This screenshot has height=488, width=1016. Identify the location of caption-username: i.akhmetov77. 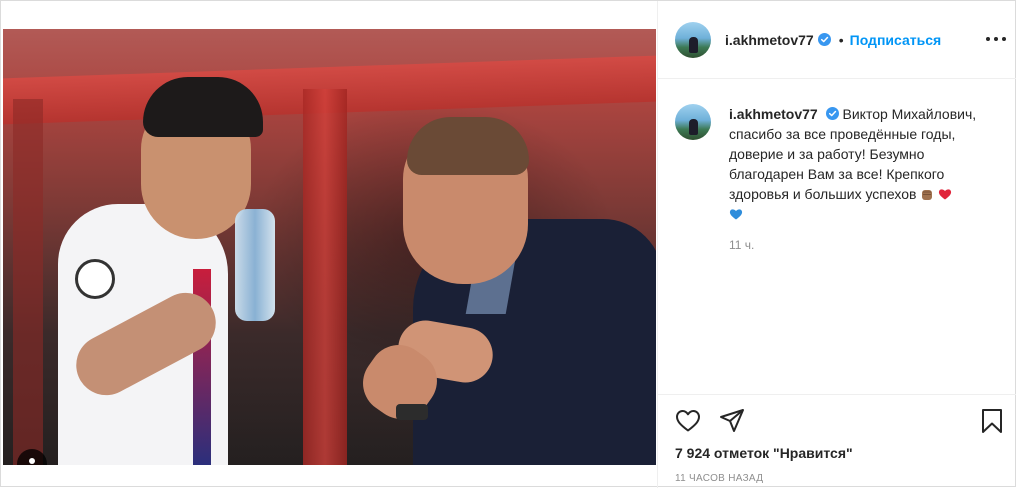
(773, 114).